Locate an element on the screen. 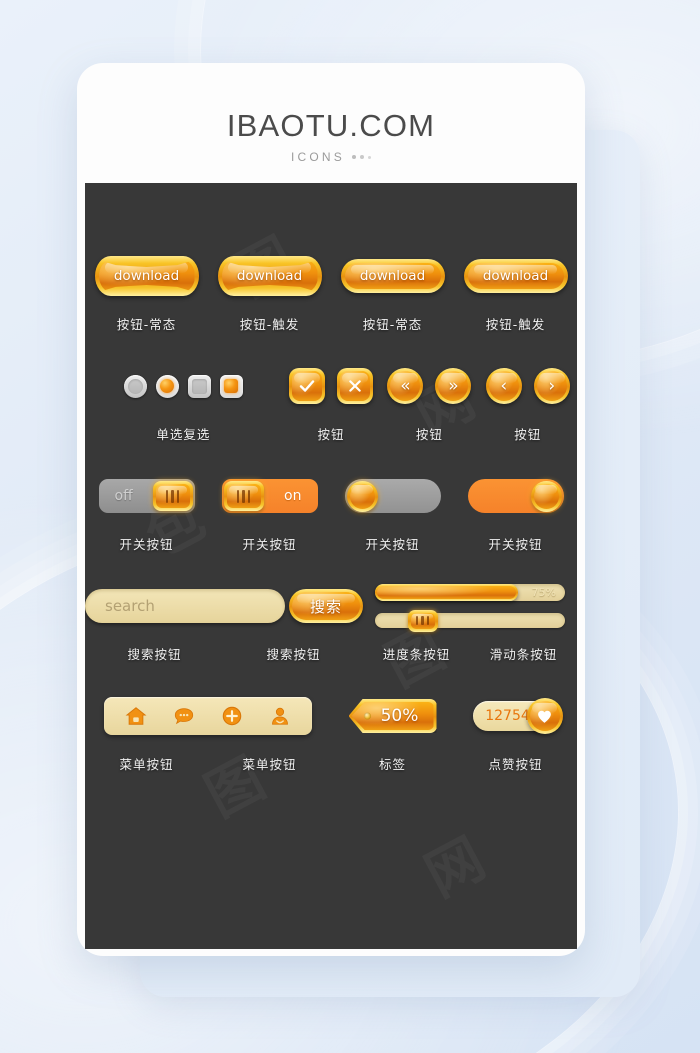 The image size is (700, 1053). checkbox-unchecked is located at coordinates (199, 386).